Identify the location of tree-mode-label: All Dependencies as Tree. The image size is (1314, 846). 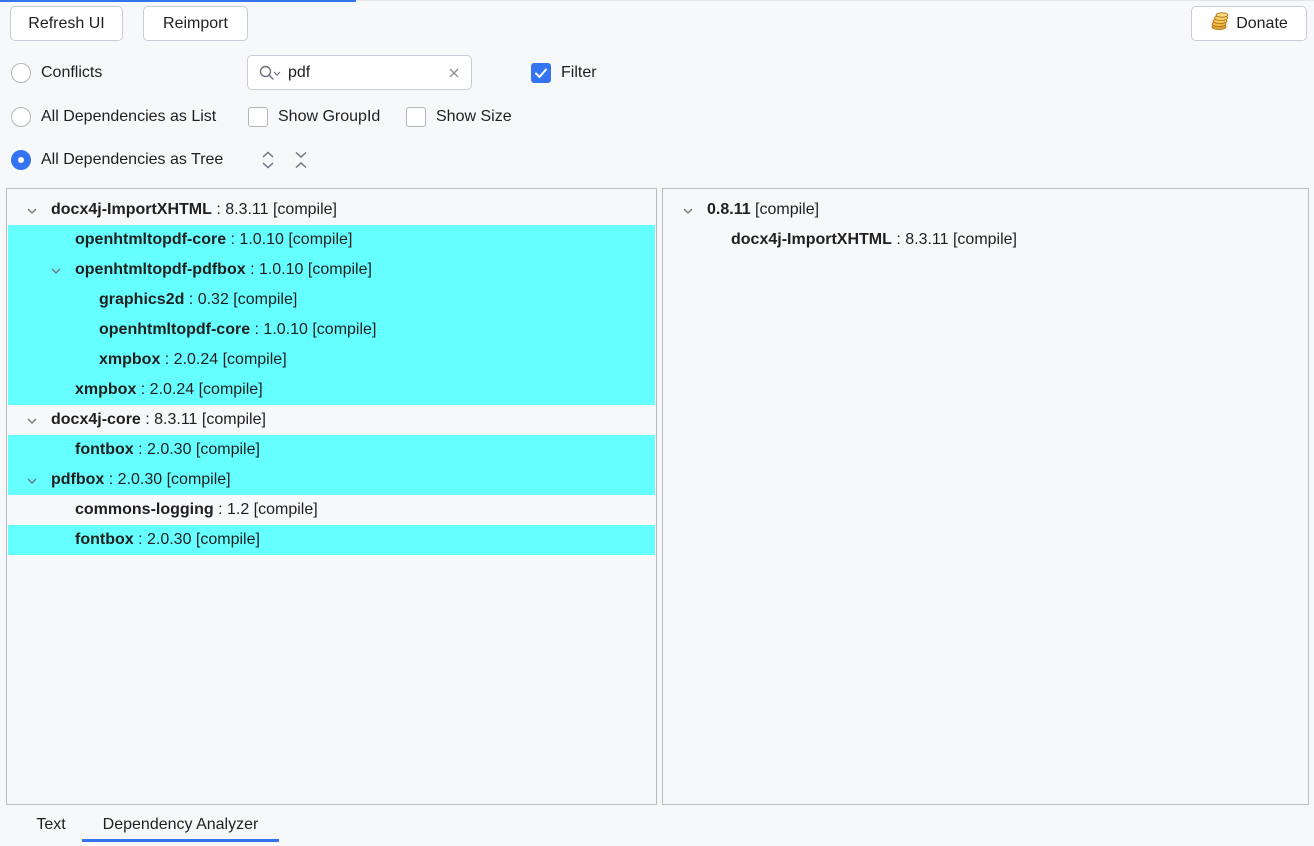
(132, 159).